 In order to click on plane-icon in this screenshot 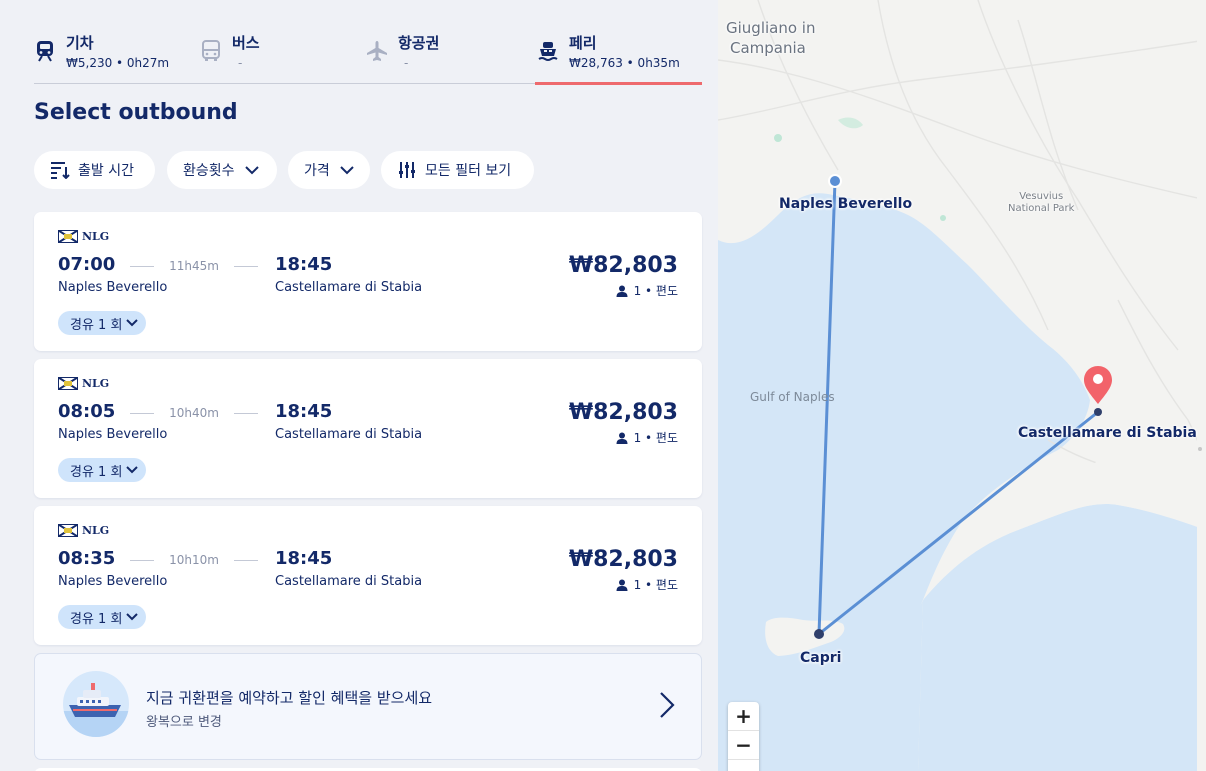, I will do `click(377, 51)`.